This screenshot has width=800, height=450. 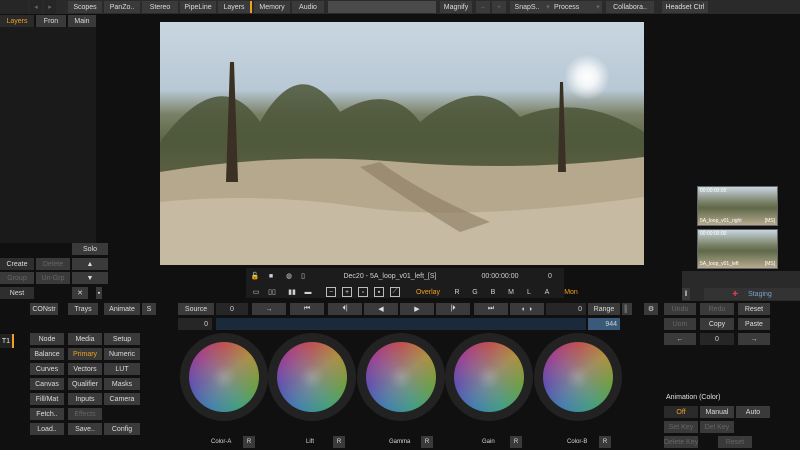 What do you see at coordinates (271, 276) in the screenshot?
I see `camera-icon: ■` at bounding box center [271, 276].